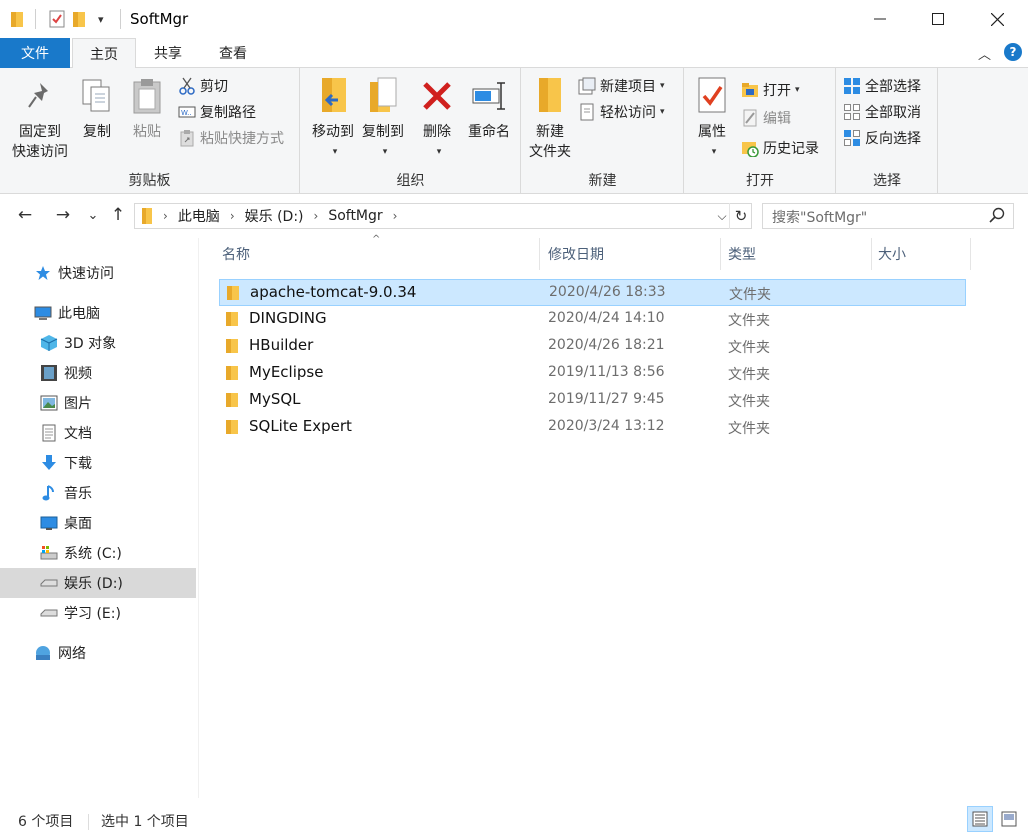 This screenshot has width=1028, height=835. I want to click on nav-item-network: 网络, so click(98, 653).